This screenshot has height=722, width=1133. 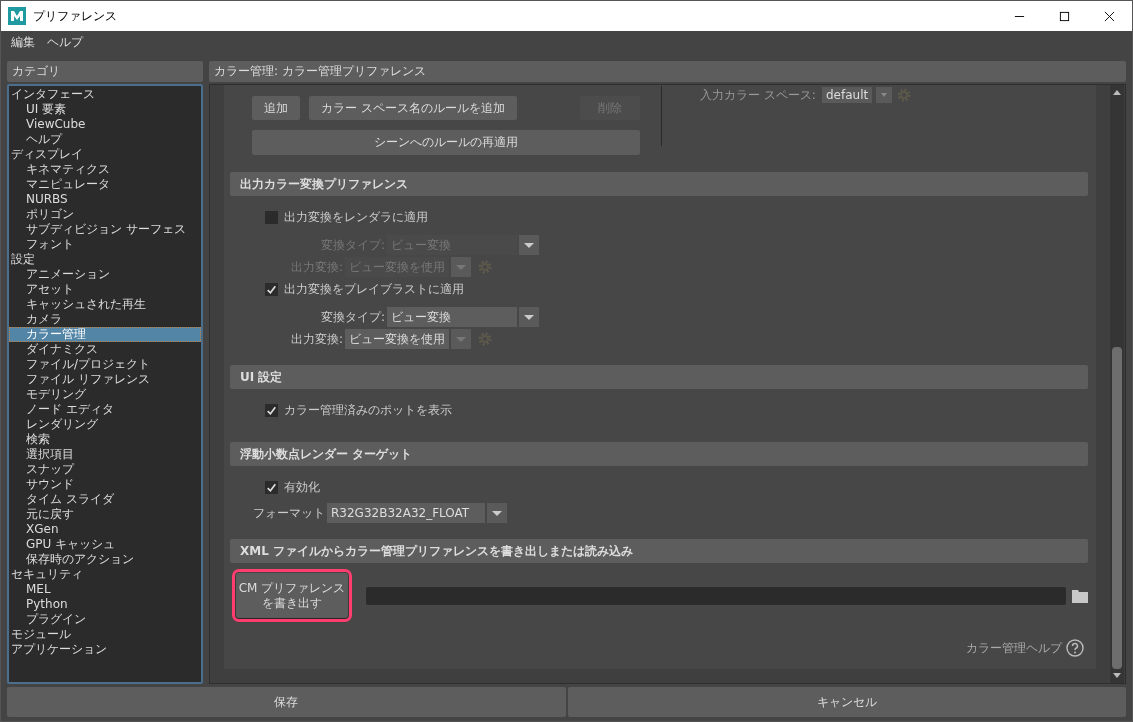 I want to click on help-link: カラー管理ヘルプ, so click(x=1014, y=648).